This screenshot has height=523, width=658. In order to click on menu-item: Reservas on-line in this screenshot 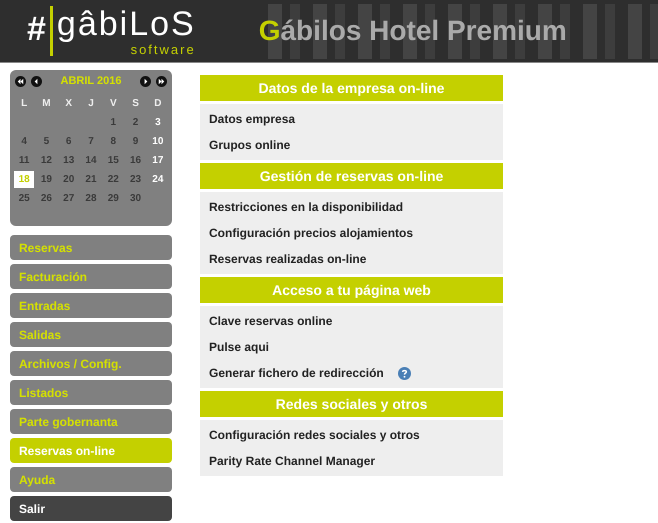, I will do `click(91, 450)`.